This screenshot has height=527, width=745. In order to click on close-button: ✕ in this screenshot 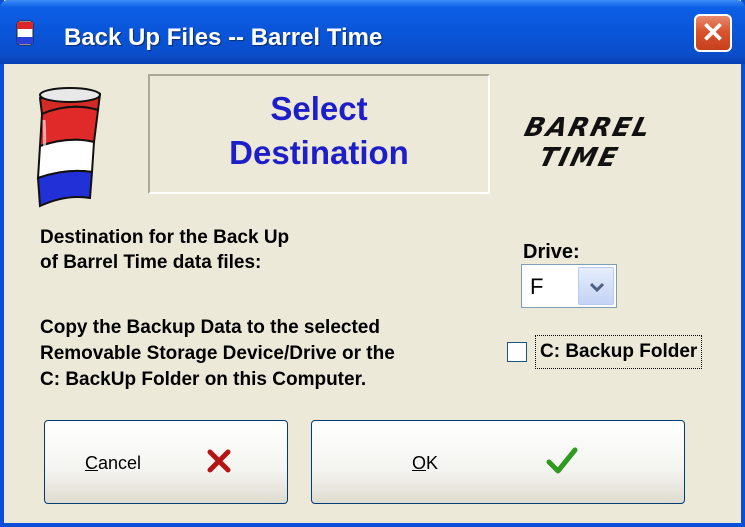, I will do `click(713, 33)`.